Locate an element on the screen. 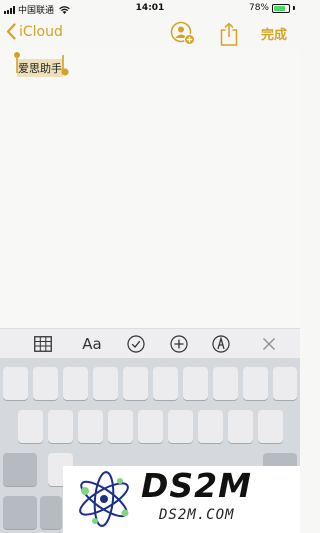 The height and width of the screenshot is (533, 320). checklist-button is located at coordinates (136, 344).